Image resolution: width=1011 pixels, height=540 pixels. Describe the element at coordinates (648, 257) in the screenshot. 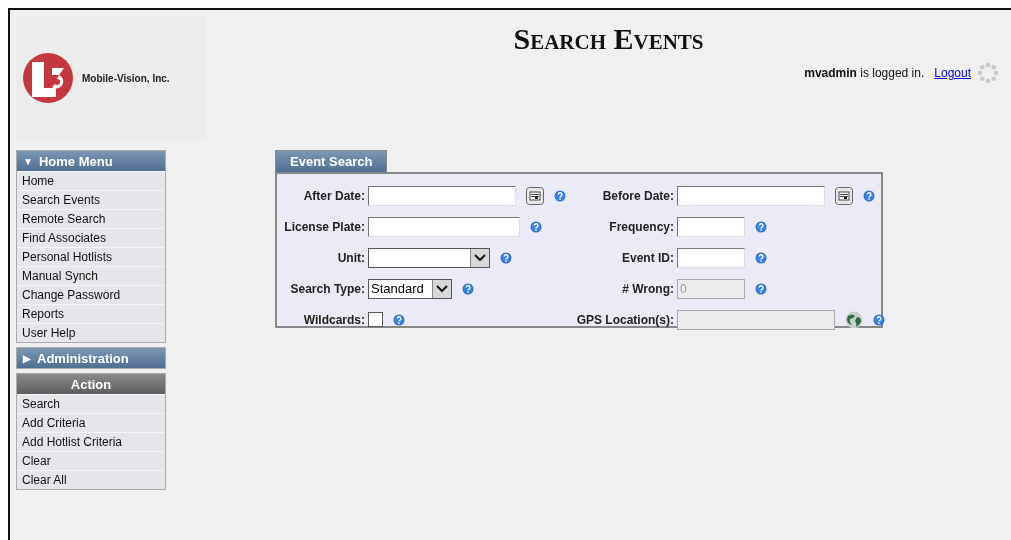

I see `field-label: Event ID:` at that location.